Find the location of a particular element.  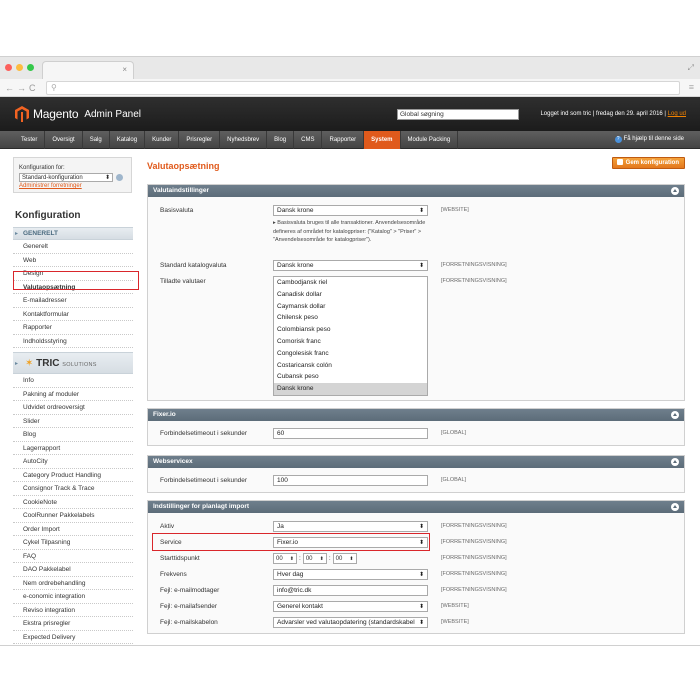

sidebar-item: Rapporter is located at coordinates (73, 328).